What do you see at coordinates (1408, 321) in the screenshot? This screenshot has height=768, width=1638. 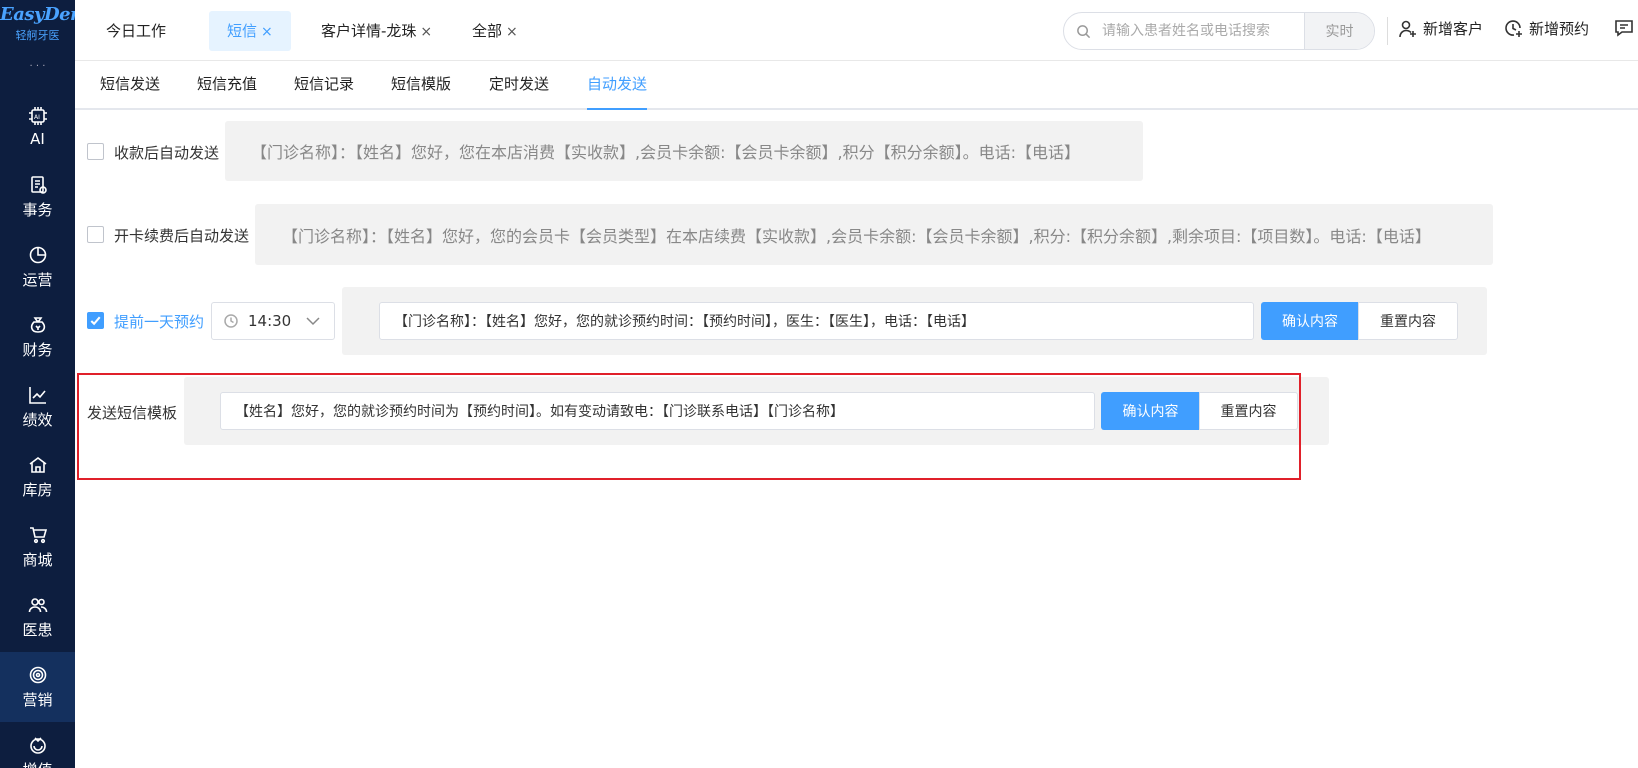 I see `reminder-reset-button: 重置内容` at bounding box center [1408, 321].